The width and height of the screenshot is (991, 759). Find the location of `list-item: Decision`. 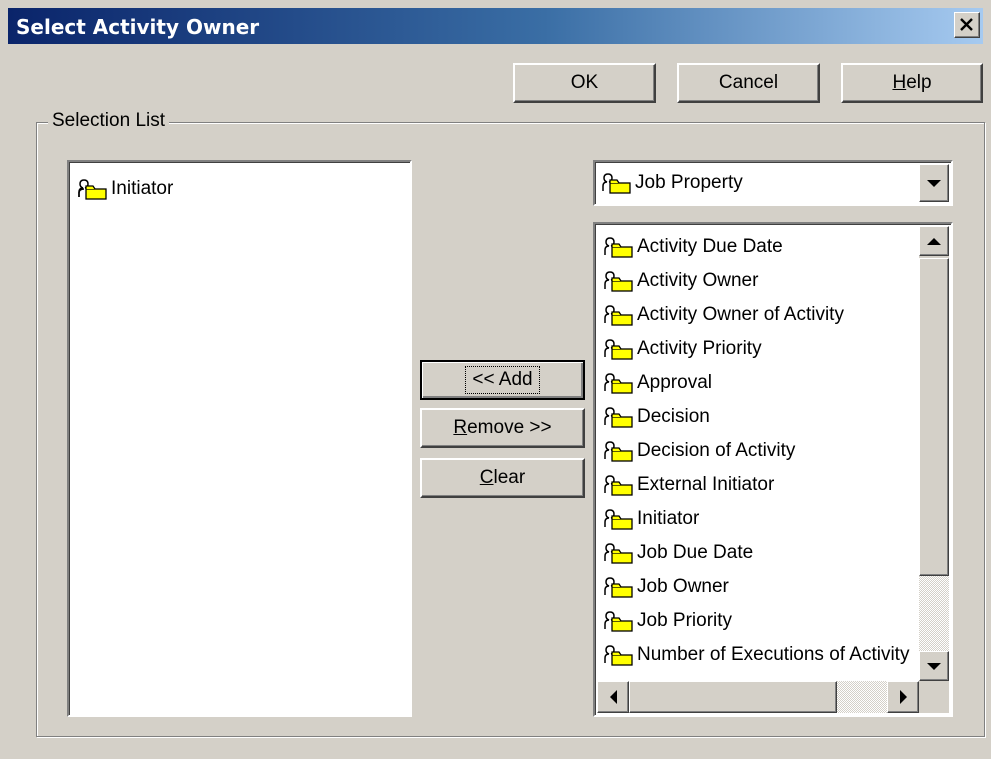

list-item: Decision is located at coordinates (656, 417).